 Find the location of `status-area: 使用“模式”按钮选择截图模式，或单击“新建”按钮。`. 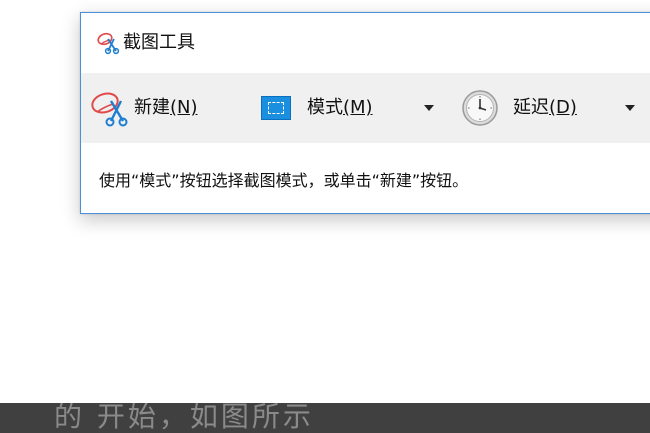

status-area: 使用“模式”按钮选择截图模式，或单击“新建”按钮。 is located at coordinates (365, 178).